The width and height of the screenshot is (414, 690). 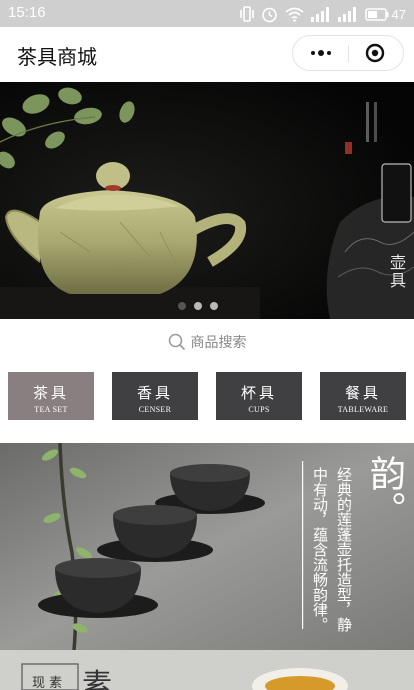 What do you see at coordinates (207, 670) in the screenshot?
I see `promo-banner-second: 现 素 素` at bounding box center [207, 670].